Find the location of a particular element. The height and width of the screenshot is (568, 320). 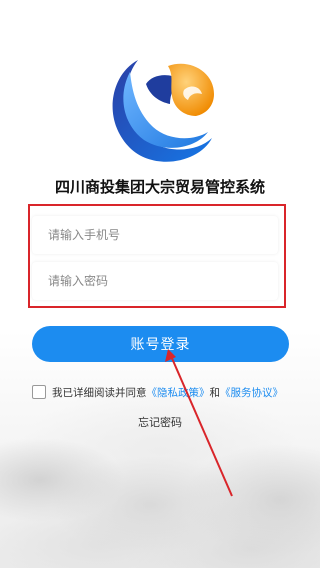

login-button: 账号登录 is located at coordinates (160, 344).